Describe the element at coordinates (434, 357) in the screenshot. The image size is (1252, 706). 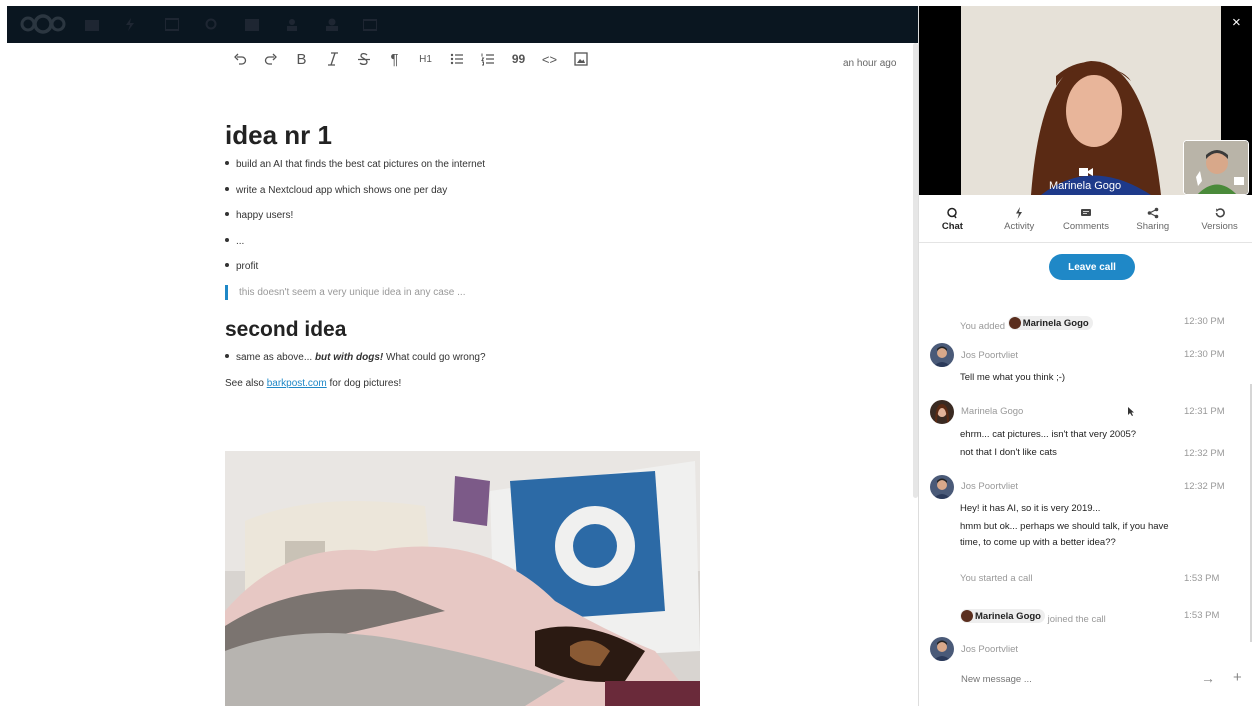
I see `list-item-text: What could go wrong?` at that location.